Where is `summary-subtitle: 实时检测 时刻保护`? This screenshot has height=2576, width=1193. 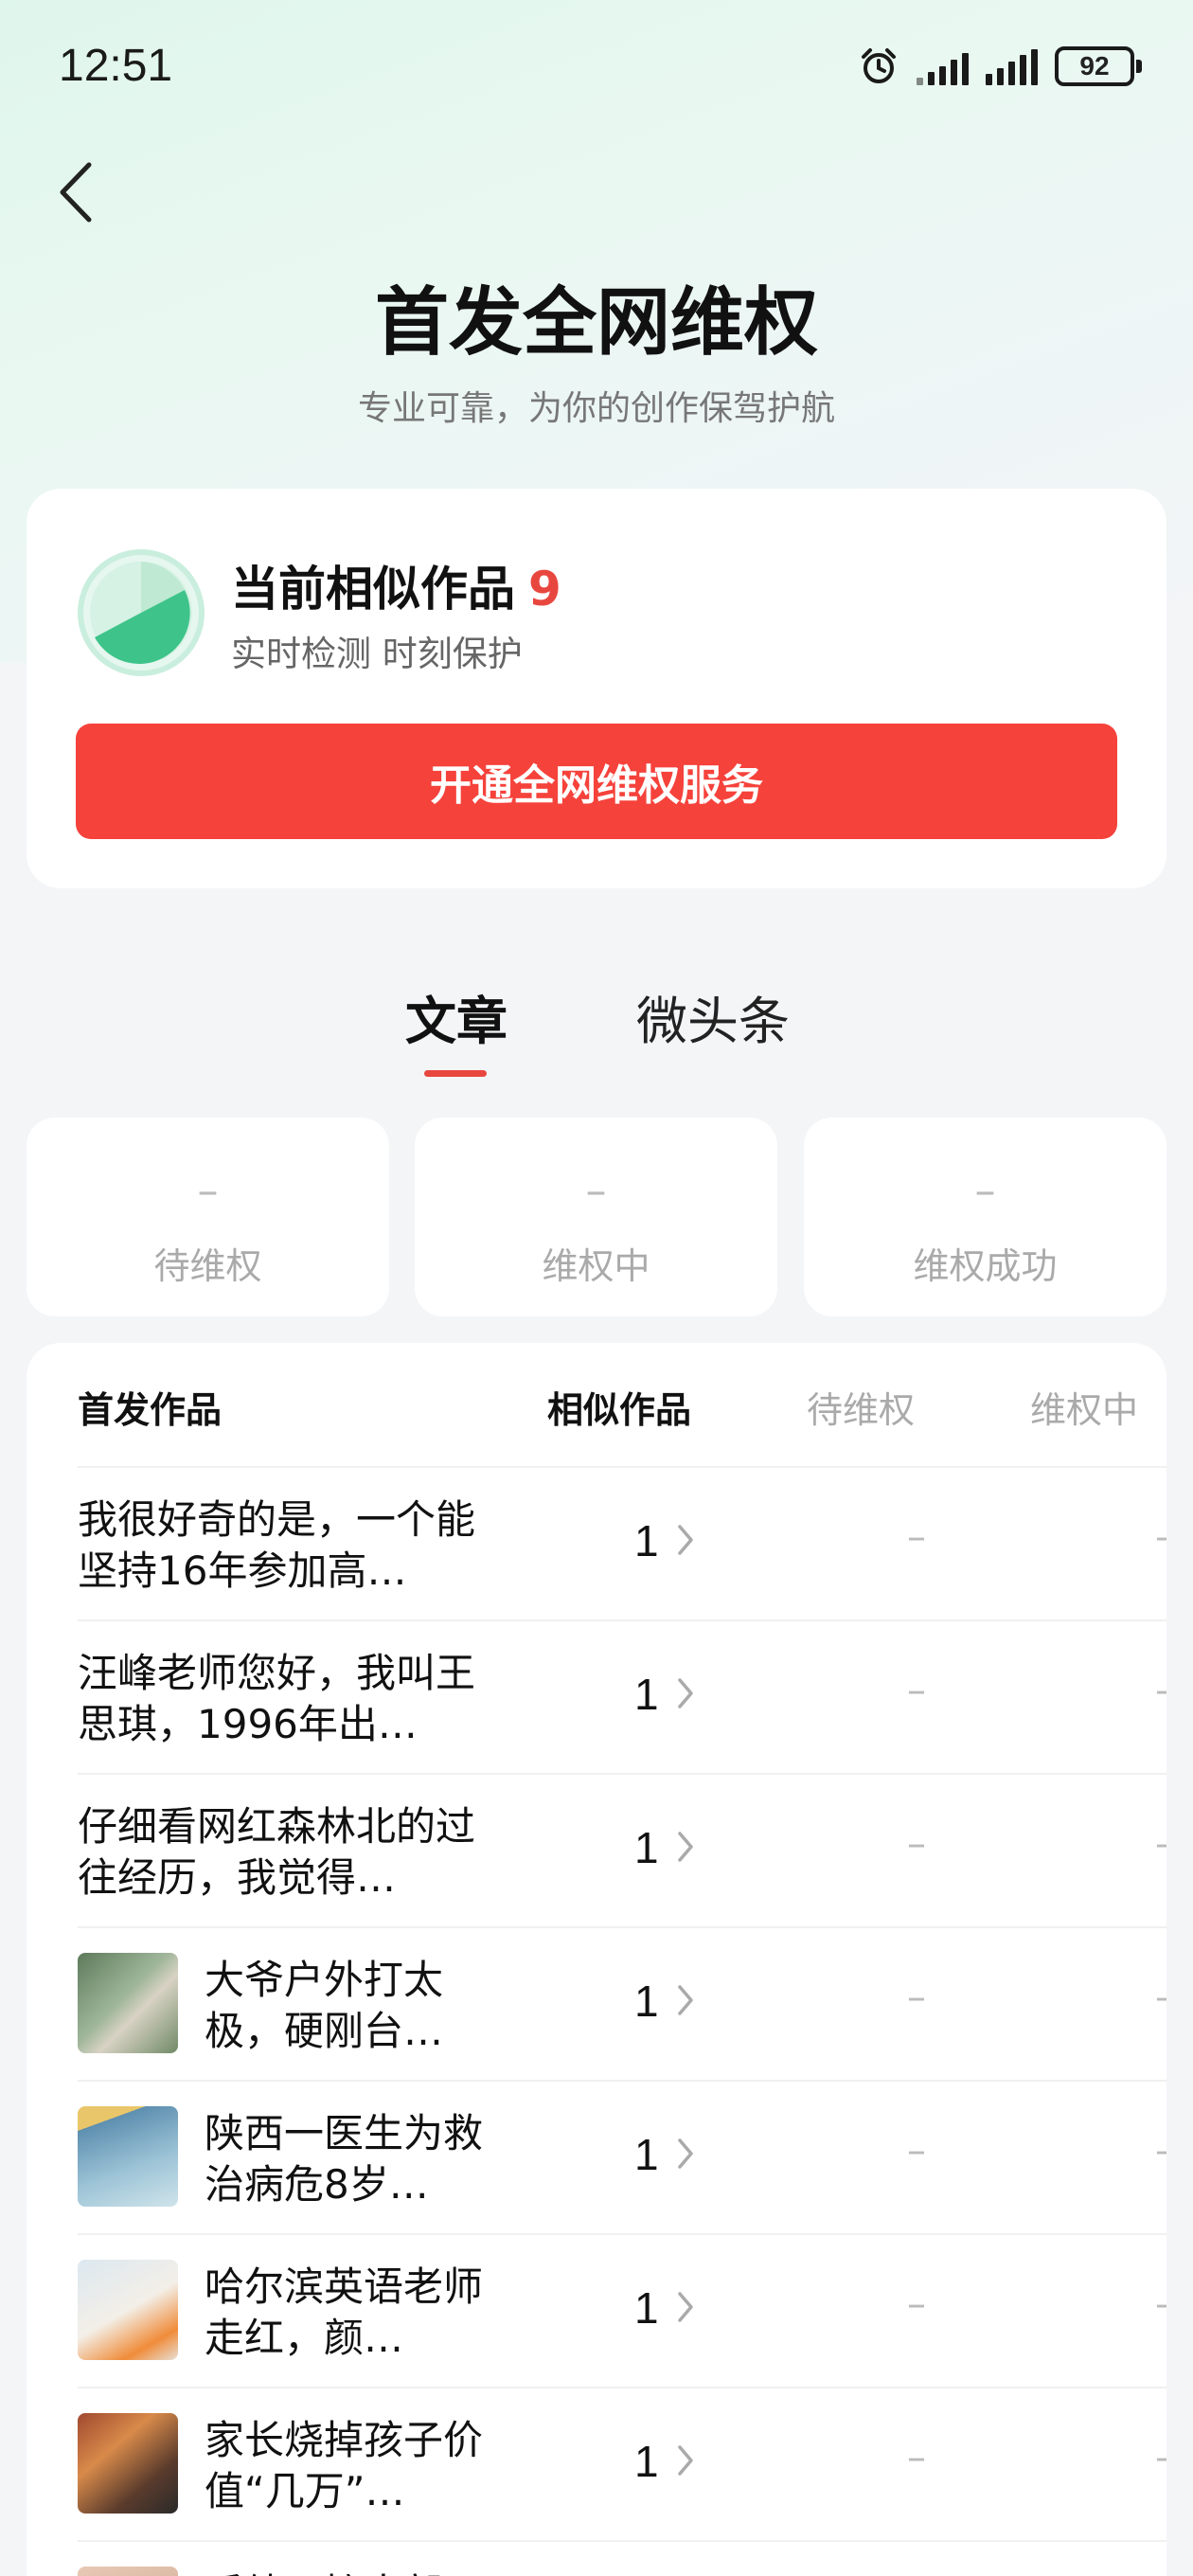 summary-subtitle: 实时检测 时刻保护 is located at coordinates (377, 654).